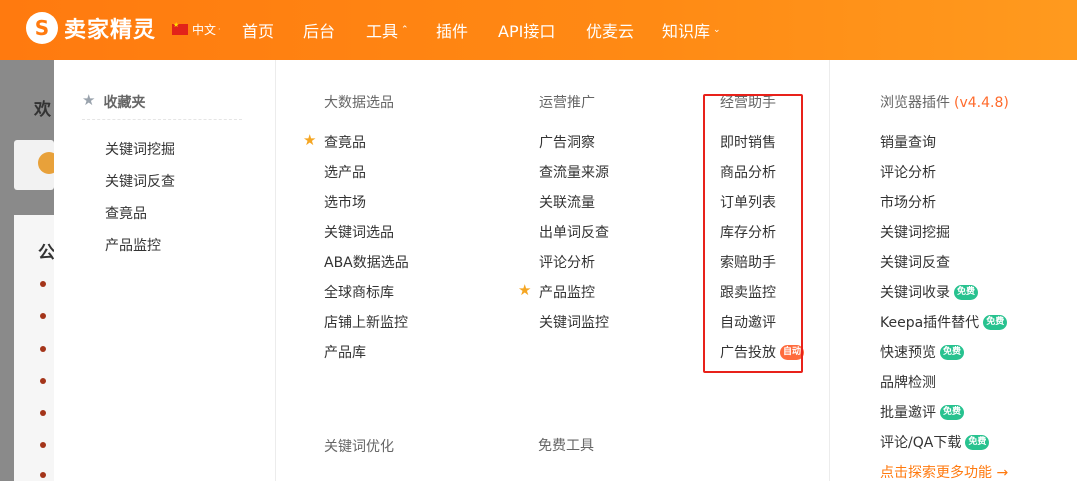  I want to click on highlight-box, so click(753, 233).